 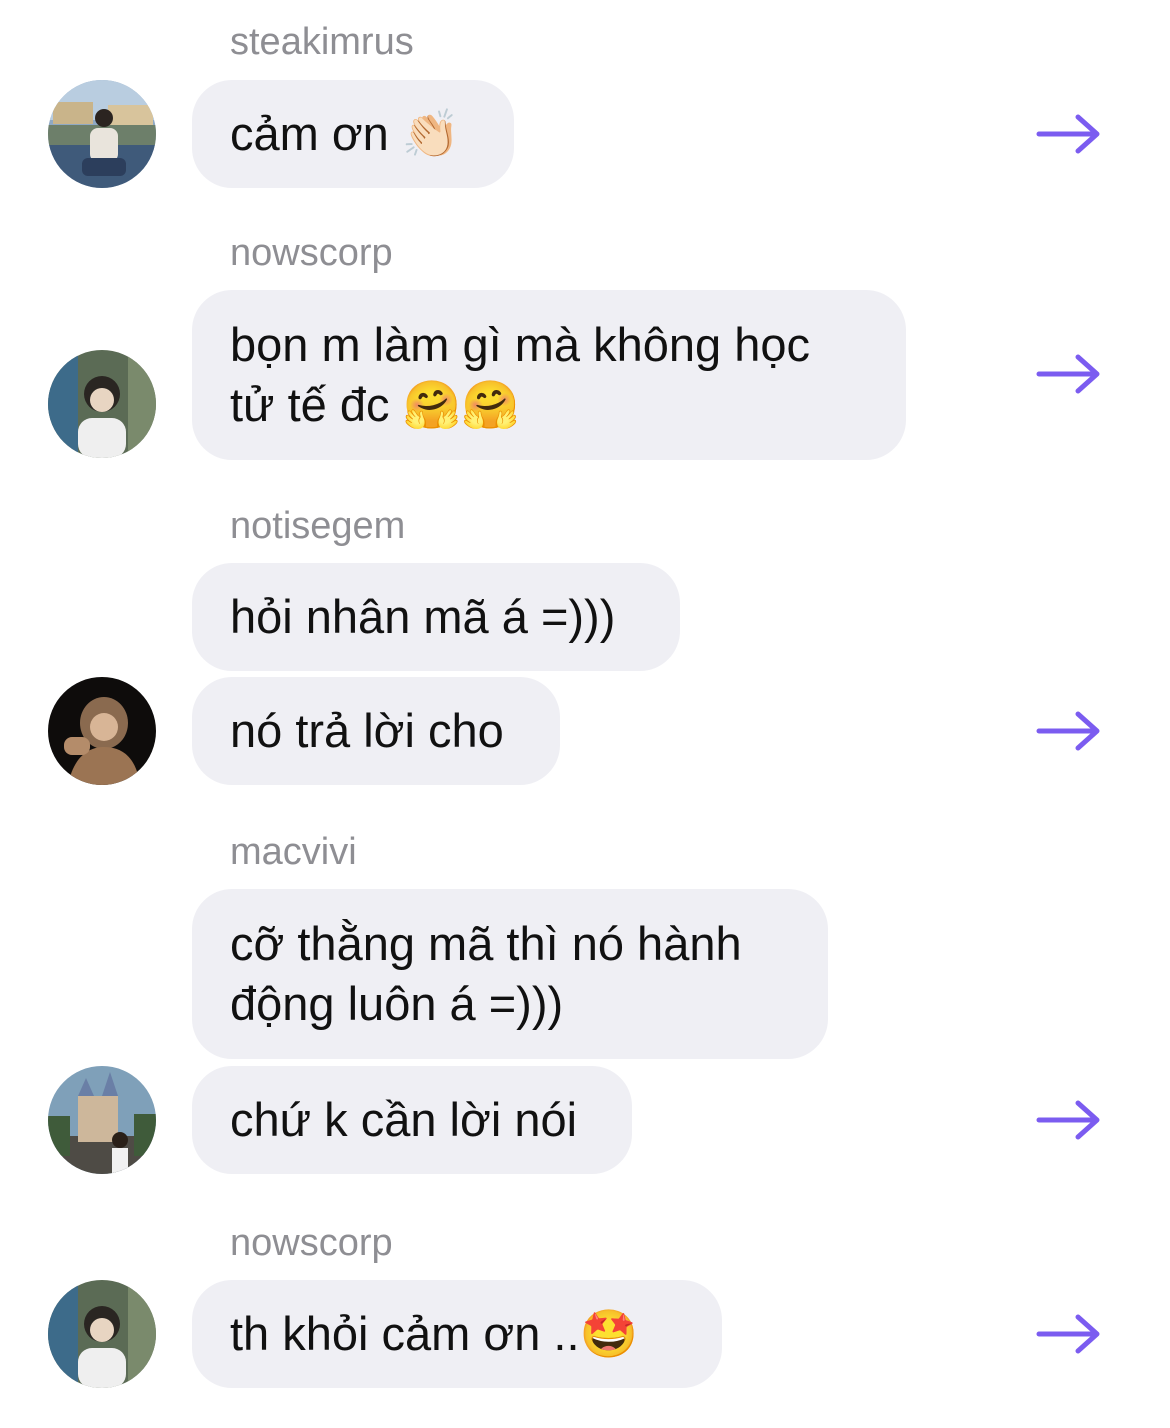 What do you see at coordinates (345, 133) in the screenshot?
I see `message-text: cảm ơn 👏🏻` at bounding box center [345, 133].